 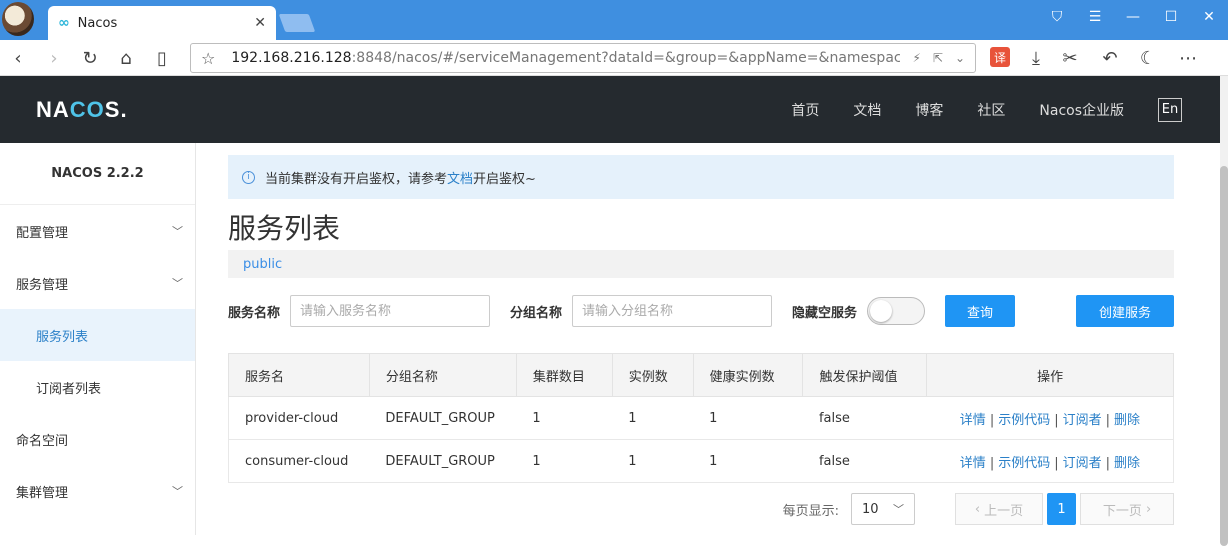 I want to click on minimize-icon: —, so click(x=1133, y=17).